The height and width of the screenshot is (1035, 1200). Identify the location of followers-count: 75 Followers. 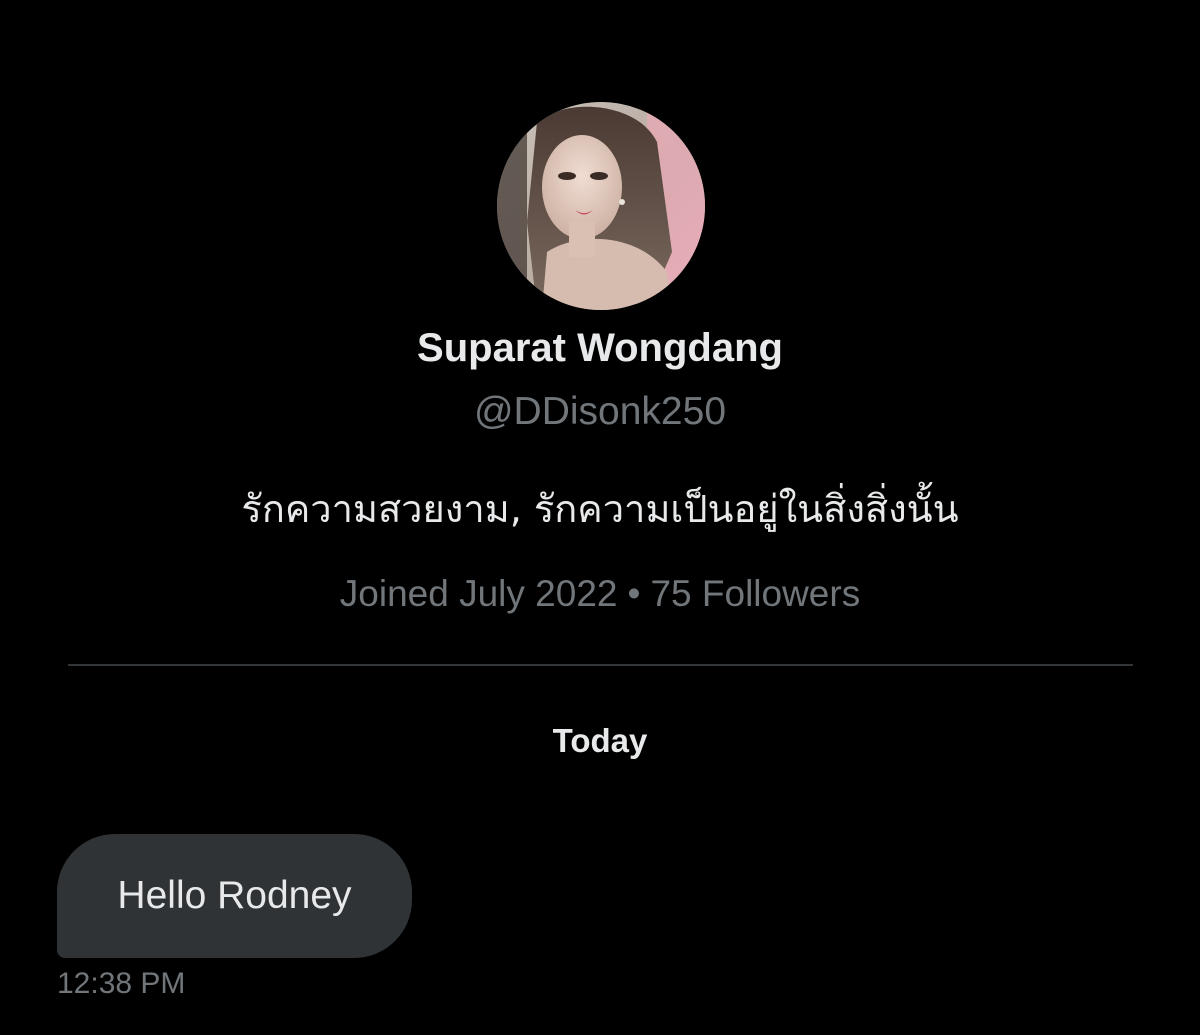
(755, 593).